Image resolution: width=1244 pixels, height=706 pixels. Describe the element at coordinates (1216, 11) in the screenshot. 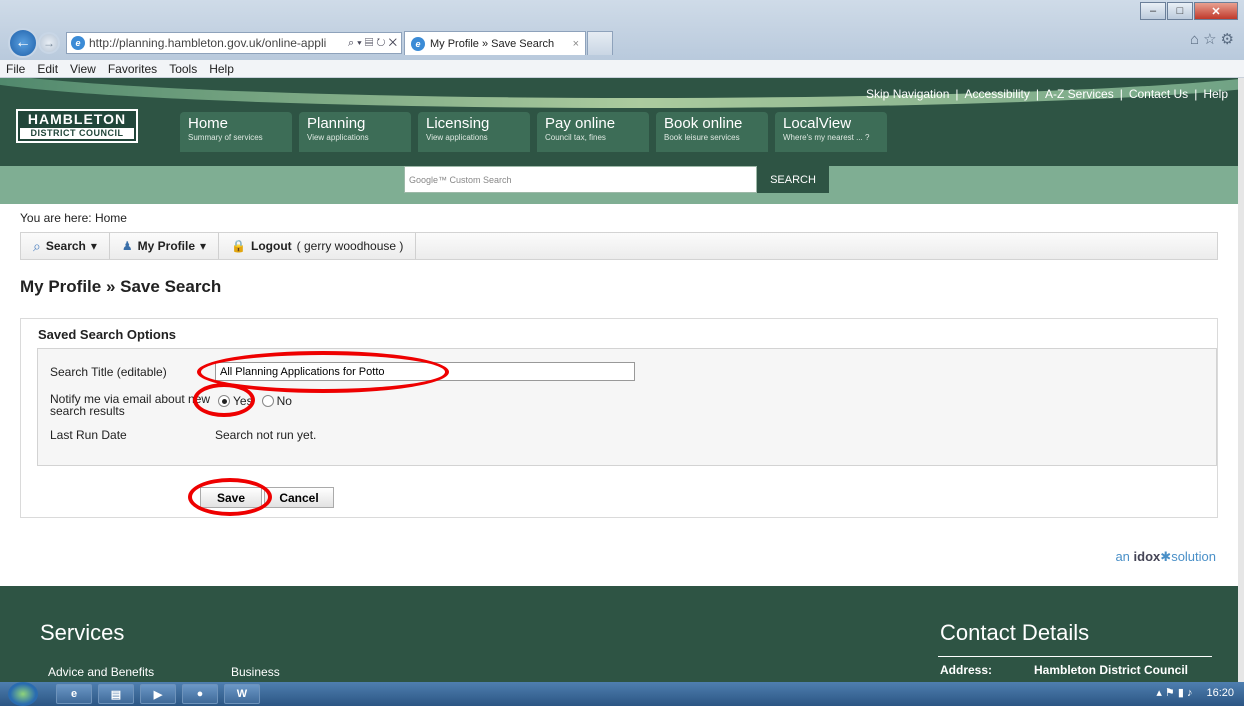

I see `close-window-button: ✕` at that location.